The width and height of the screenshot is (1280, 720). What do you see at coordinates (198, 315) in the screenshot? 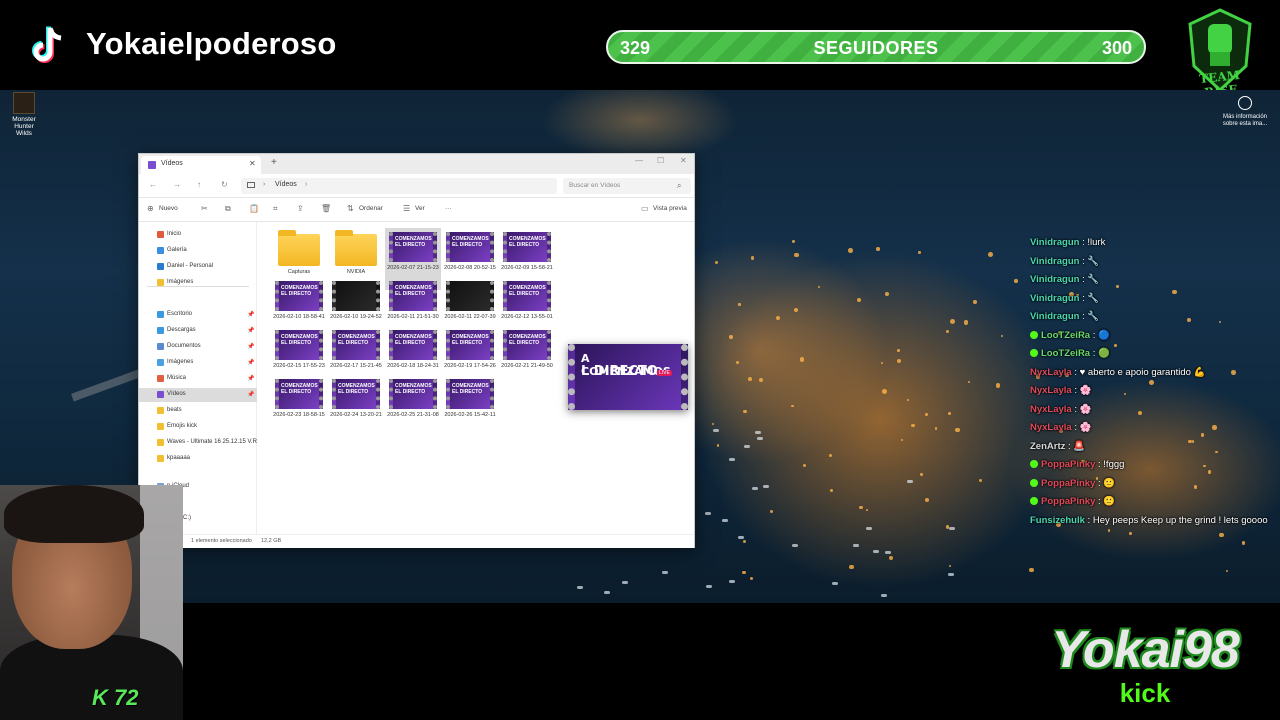
I see `sidebar-item: Escritorio 📌` at bounding box center [198, 315].